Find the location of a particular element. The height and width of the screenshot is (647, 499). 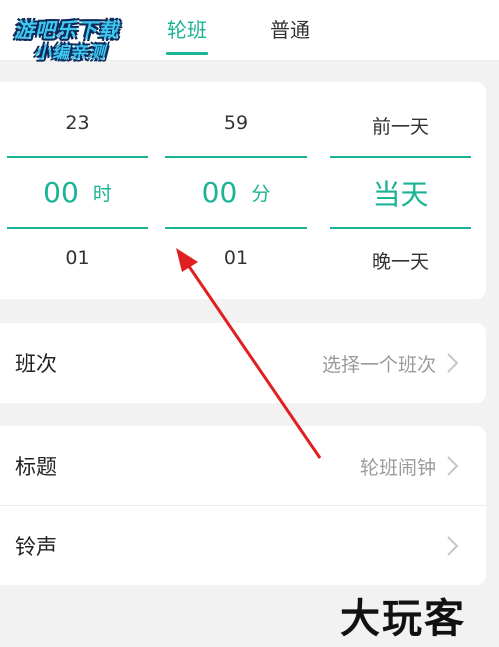

hour-unit: 时 is located at coordinates (102, 194).